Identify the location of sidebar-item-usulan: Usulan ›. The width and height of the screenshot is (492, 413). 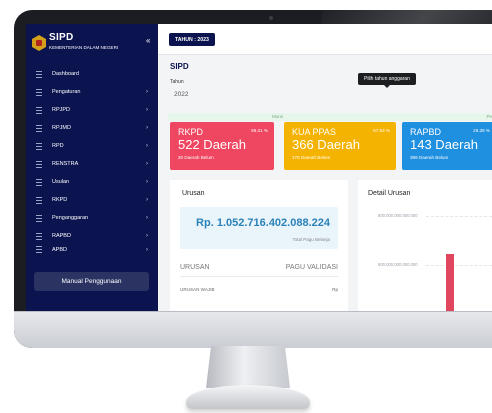
(92, 182).